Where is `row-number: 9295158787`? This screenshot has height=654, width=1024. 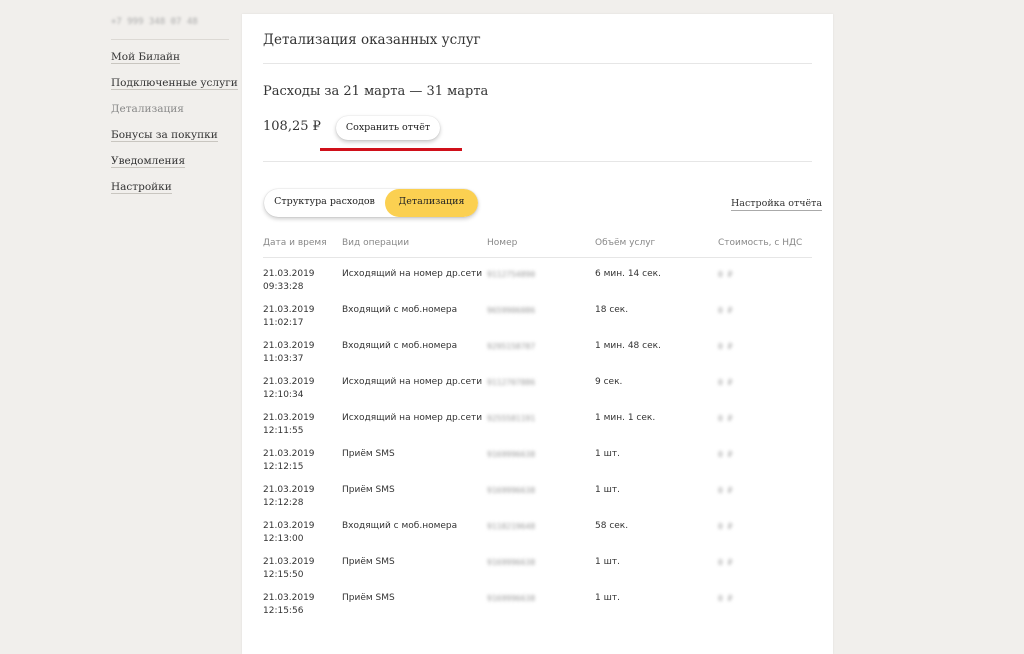 row-number: 9295158787 is located at coordinates (511, 346).